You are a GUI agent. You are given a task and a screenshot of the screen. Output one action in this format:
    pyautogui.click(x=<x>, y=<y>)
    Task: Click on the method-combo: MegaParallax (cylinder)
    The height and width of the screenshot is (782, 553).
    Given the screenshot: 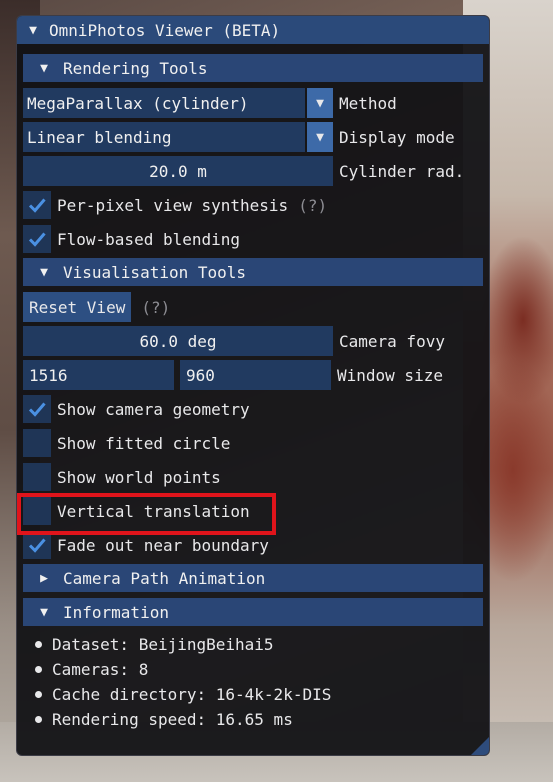 What is the action you would take?
    pyautogui.click(x=164, y=103)
    